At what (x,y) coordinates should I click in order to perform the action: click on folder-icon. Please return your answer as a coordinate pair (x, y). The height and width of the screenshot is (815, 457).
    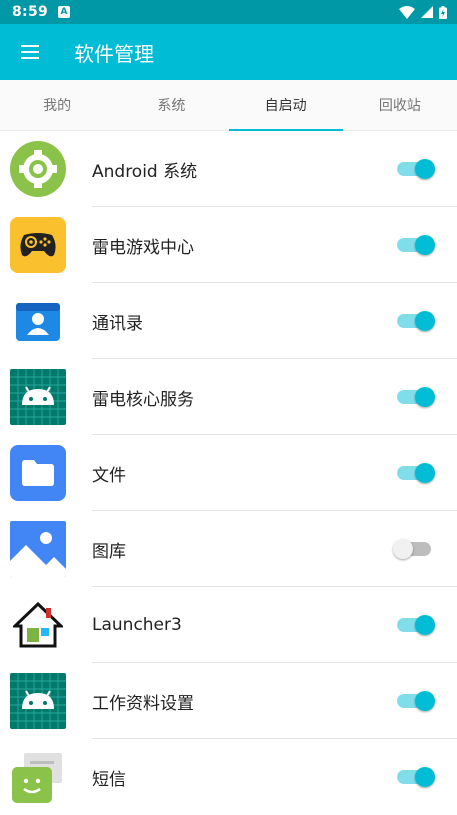
    Looking at the image, I should click on (38, 473).